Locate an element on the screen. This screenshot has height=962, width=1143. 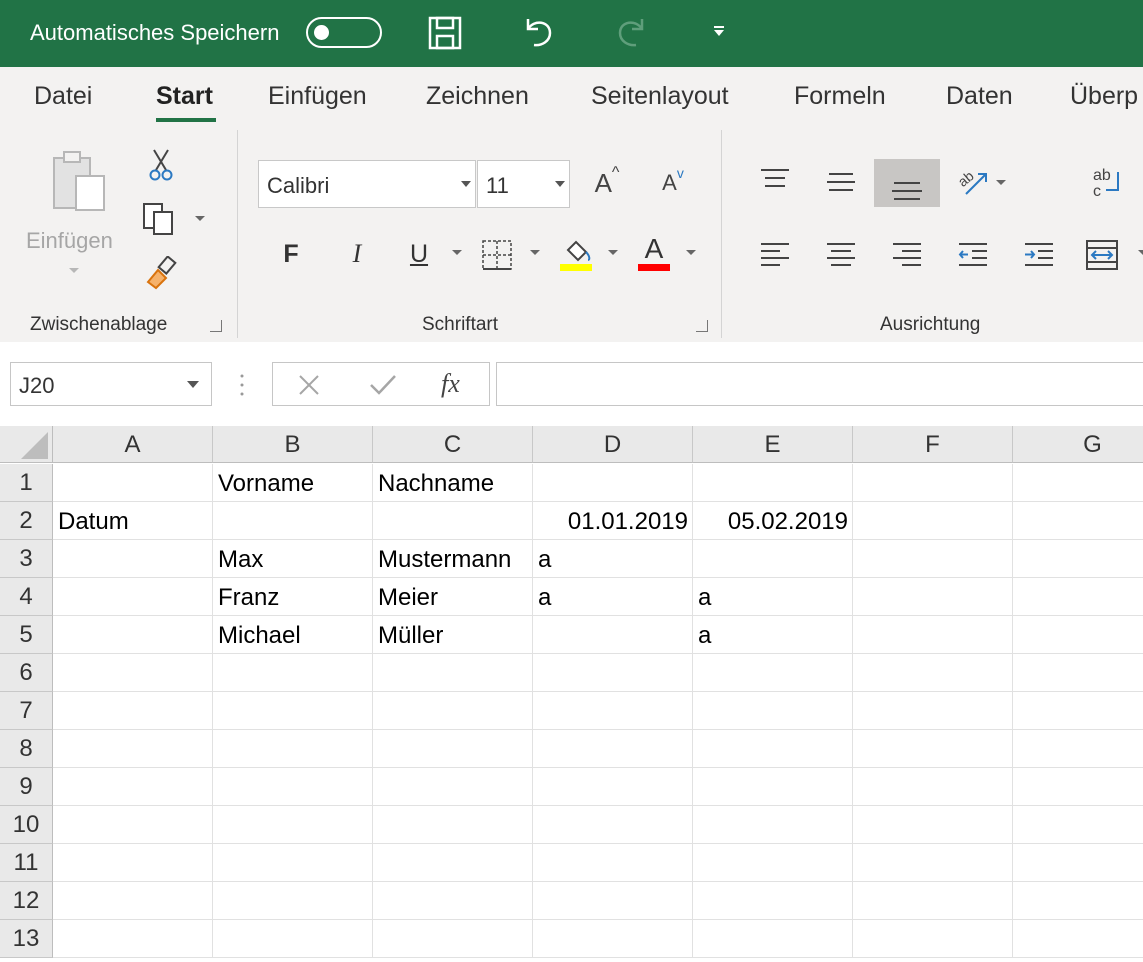
tab-datei: Datei is located at coordinates (63, 96).